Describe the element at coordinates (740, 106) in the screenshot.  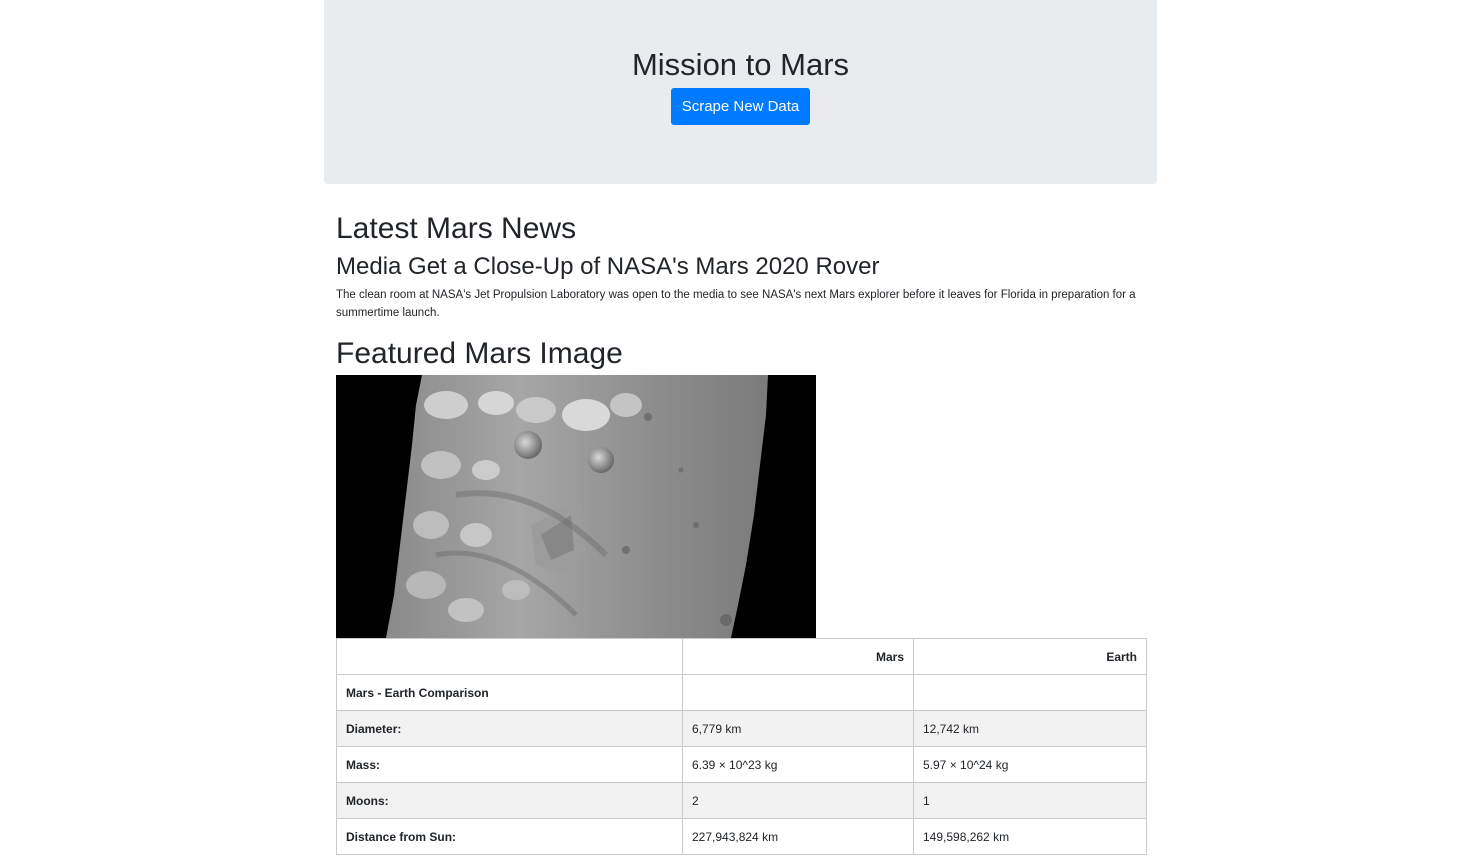
I see `scrape-new-data-button: Scrape New Data` at that location.